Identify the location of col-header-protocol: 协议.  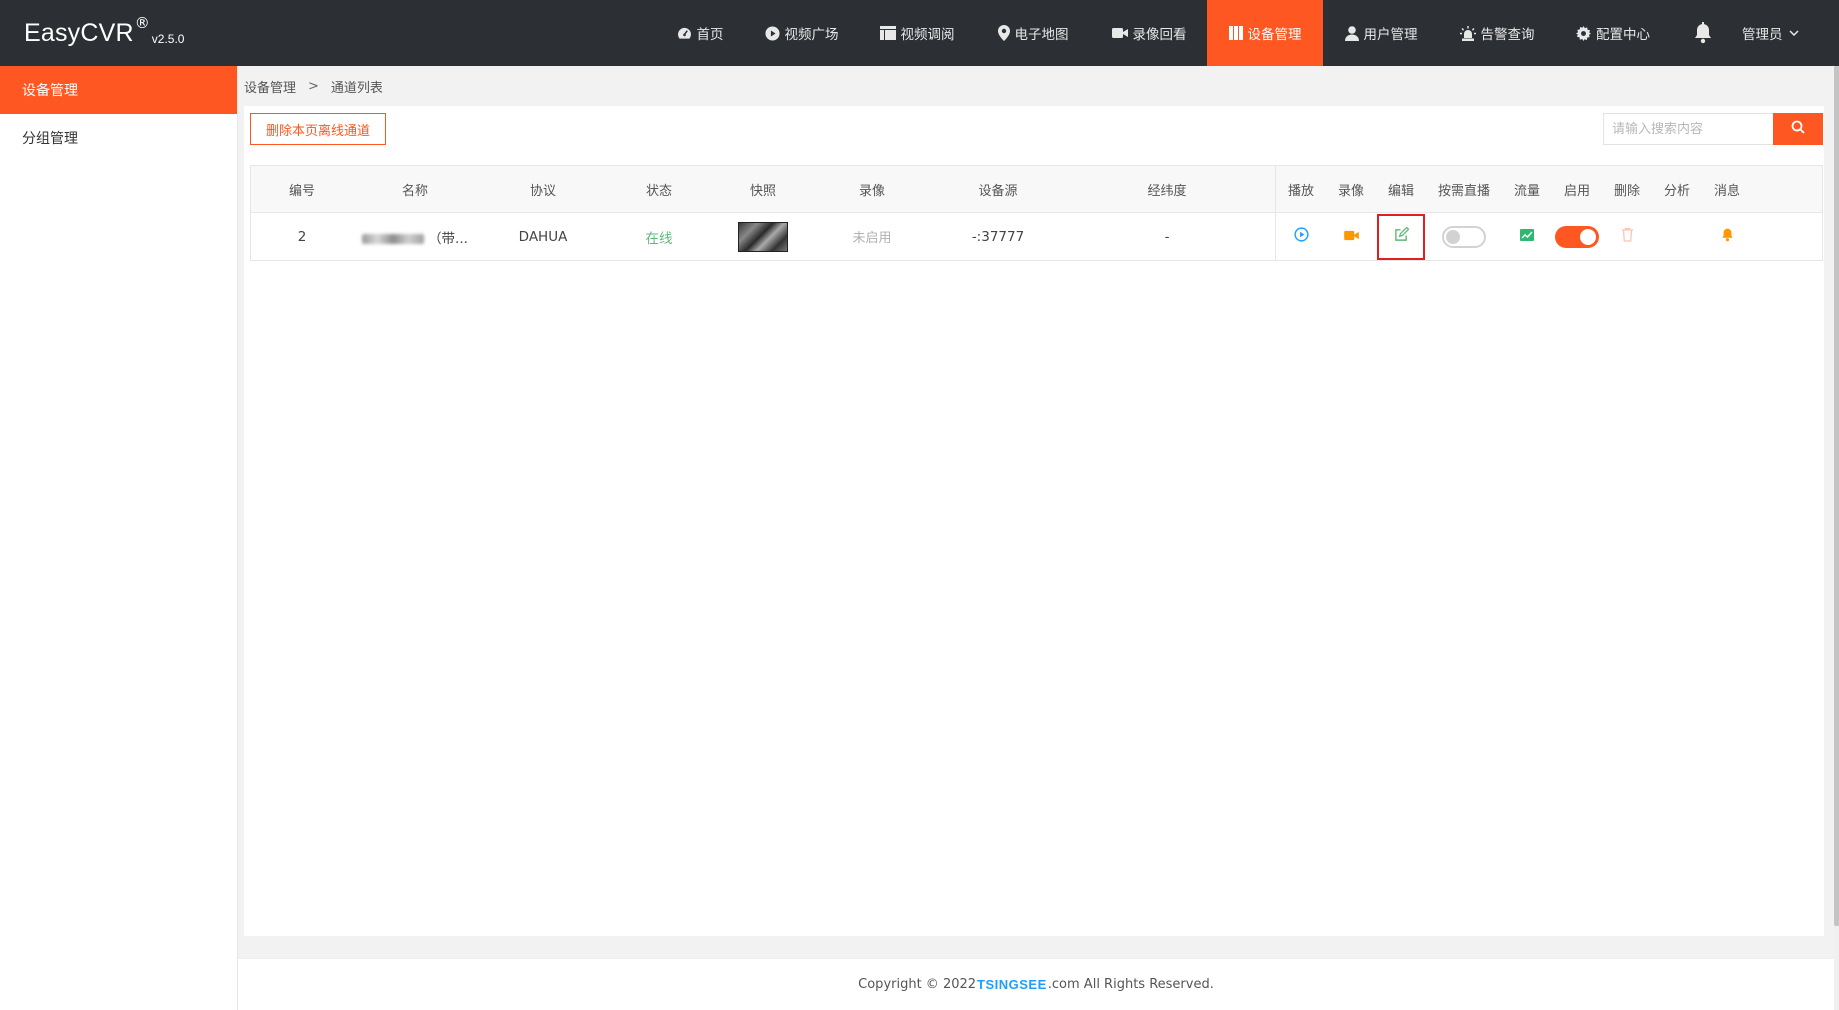
(542, 191).